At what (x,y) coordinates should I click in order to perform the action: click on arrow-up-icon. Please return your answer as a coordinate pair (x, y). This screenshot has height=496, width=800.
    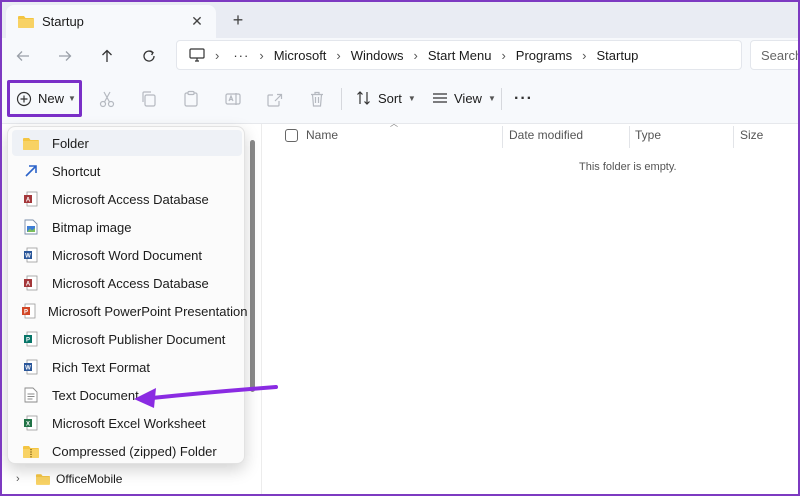
    Looking at the image, I should click on (107, 55).